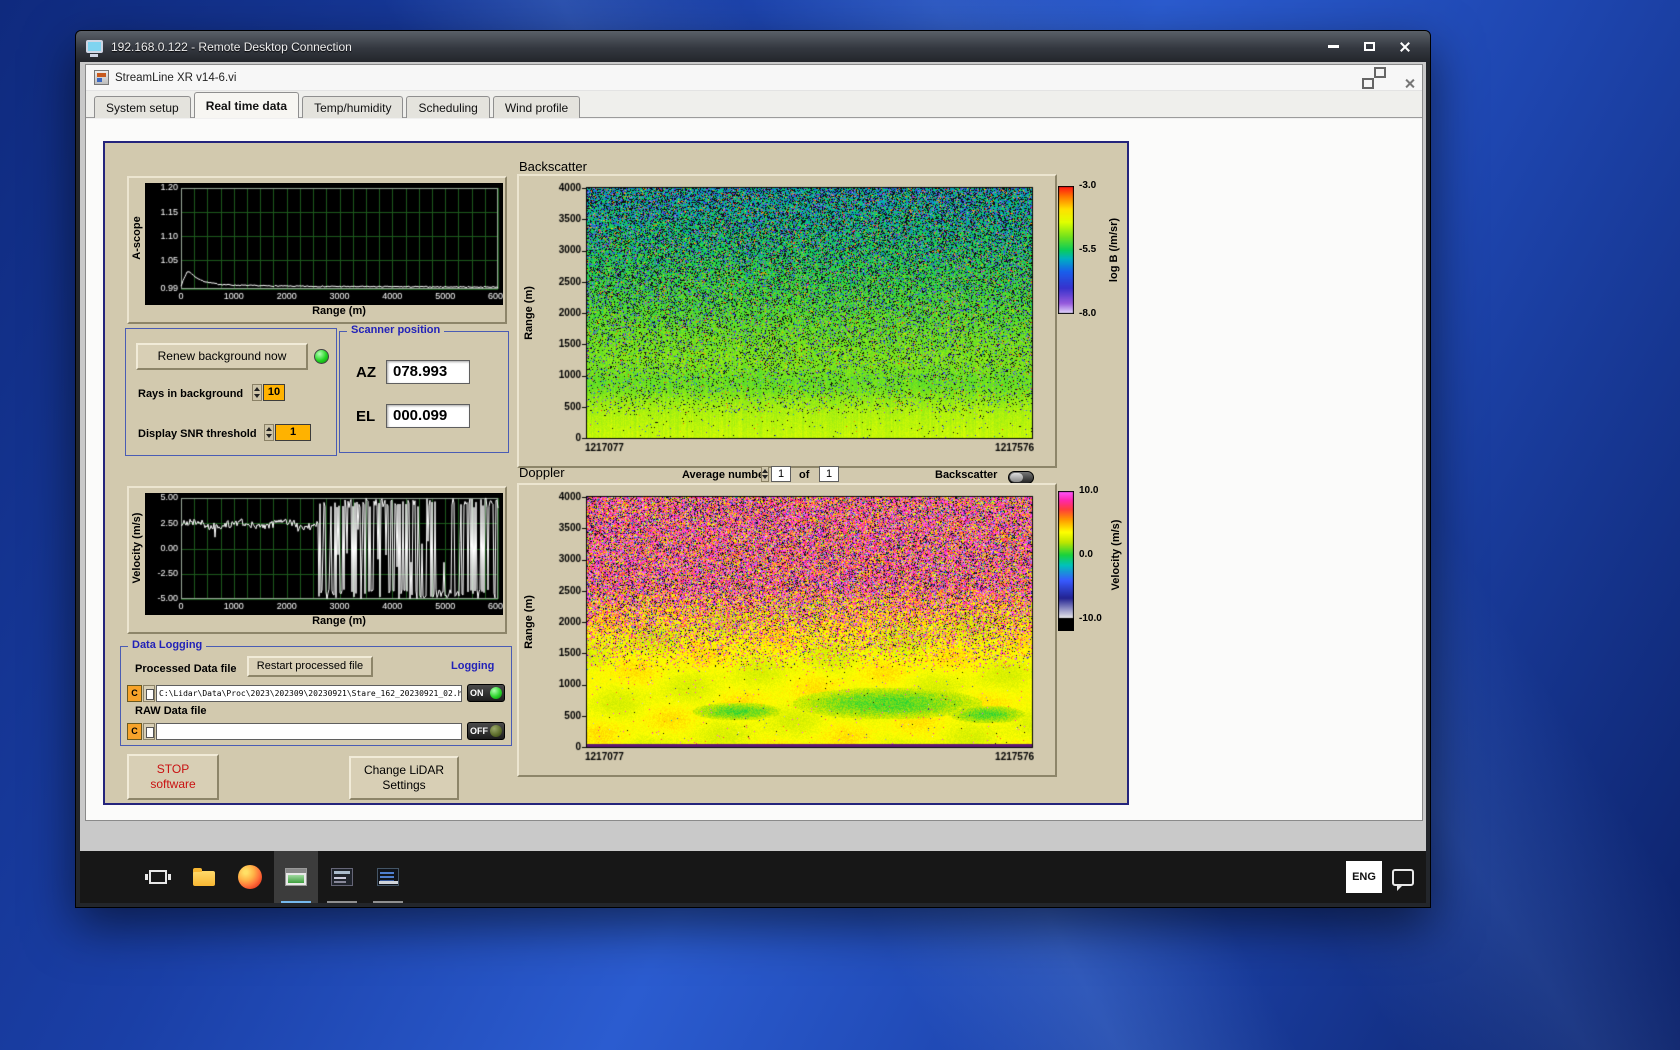 This screenshot has width=1680, height=1050. Describe the element at coordinates (765, 474) in the screenshot. I see `average-number-spinner` at that location.